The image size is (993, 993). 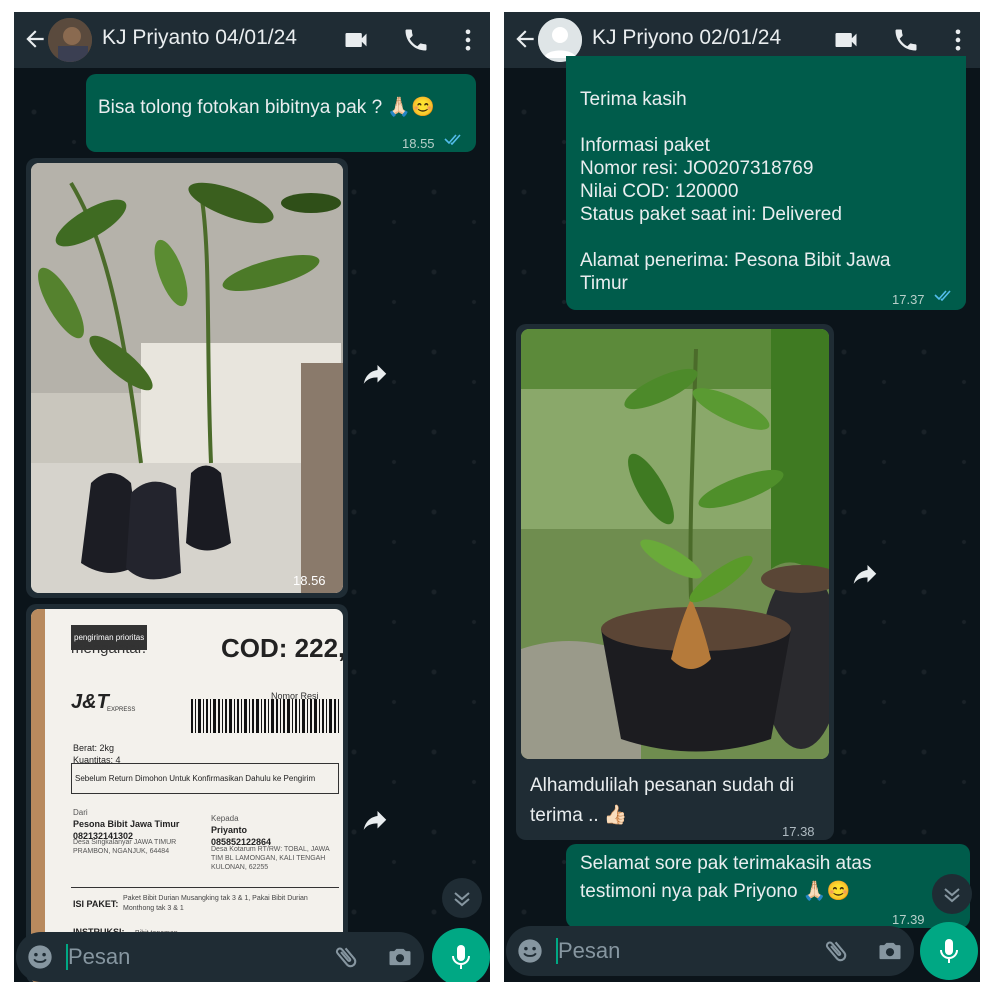 I want to click on message-text: Selamat sore pak terimakasih atas, so click(x=726, y=863).